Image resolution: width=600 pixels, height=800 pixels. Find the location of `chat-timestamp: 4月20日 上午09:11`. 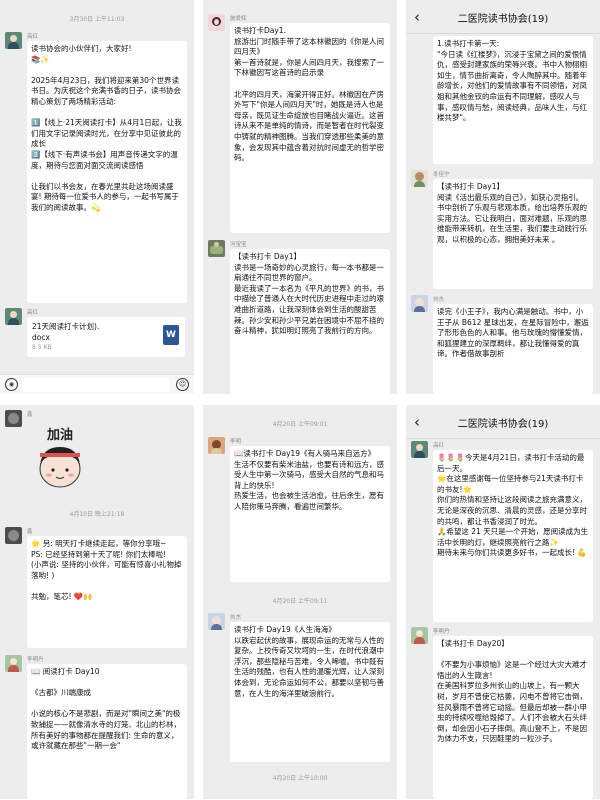

chat-timestamp: 4月20日 上午09:11 is located at coordinates (300, 601).